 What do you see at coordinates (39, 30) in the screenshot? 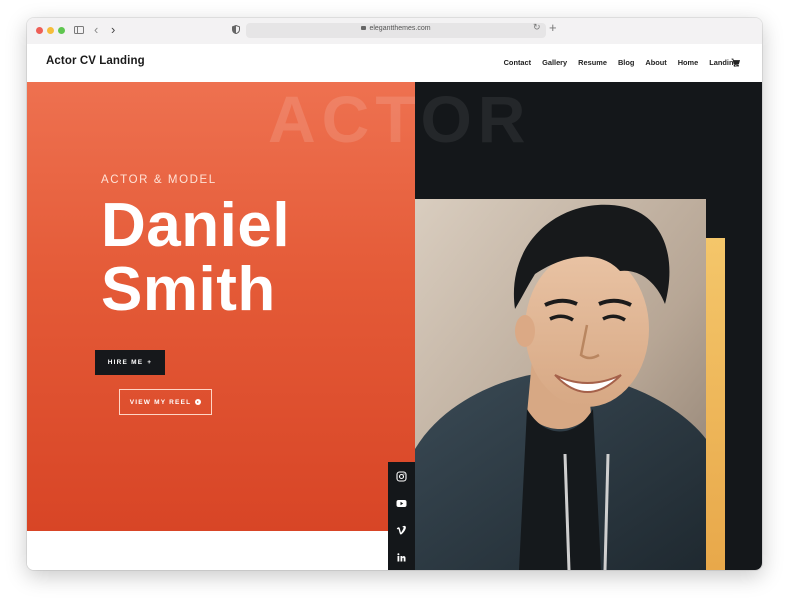
I see `close-window-button` at bounding box center [39, 30].